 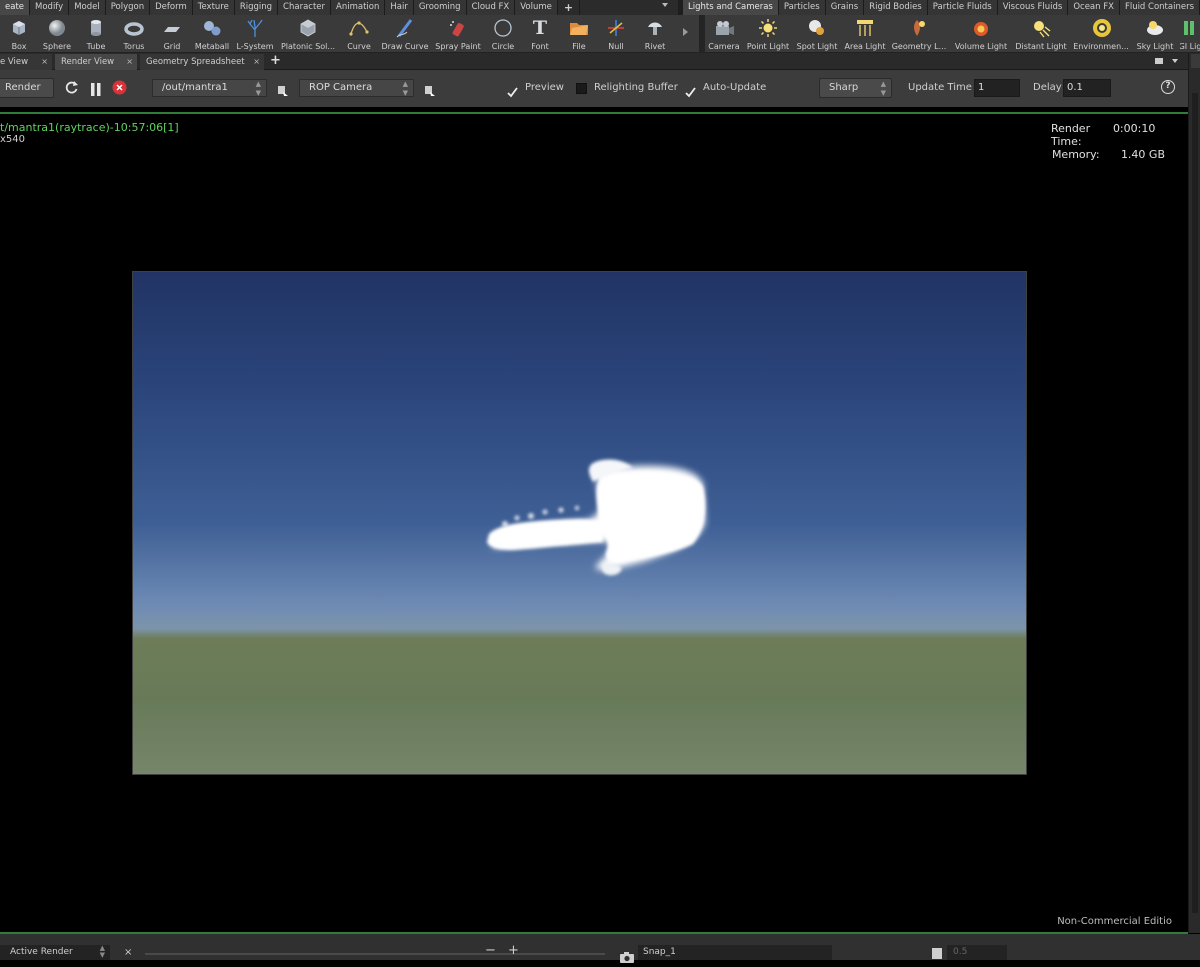 I want to click on right-side-panel, so click(x=1194, y=493).